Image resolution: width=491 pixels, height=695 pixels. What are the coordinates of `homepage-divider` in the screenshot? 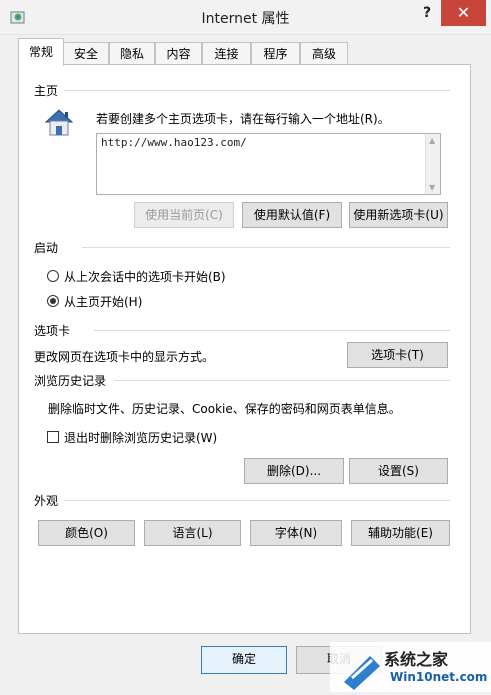 It's located at (257, 90).